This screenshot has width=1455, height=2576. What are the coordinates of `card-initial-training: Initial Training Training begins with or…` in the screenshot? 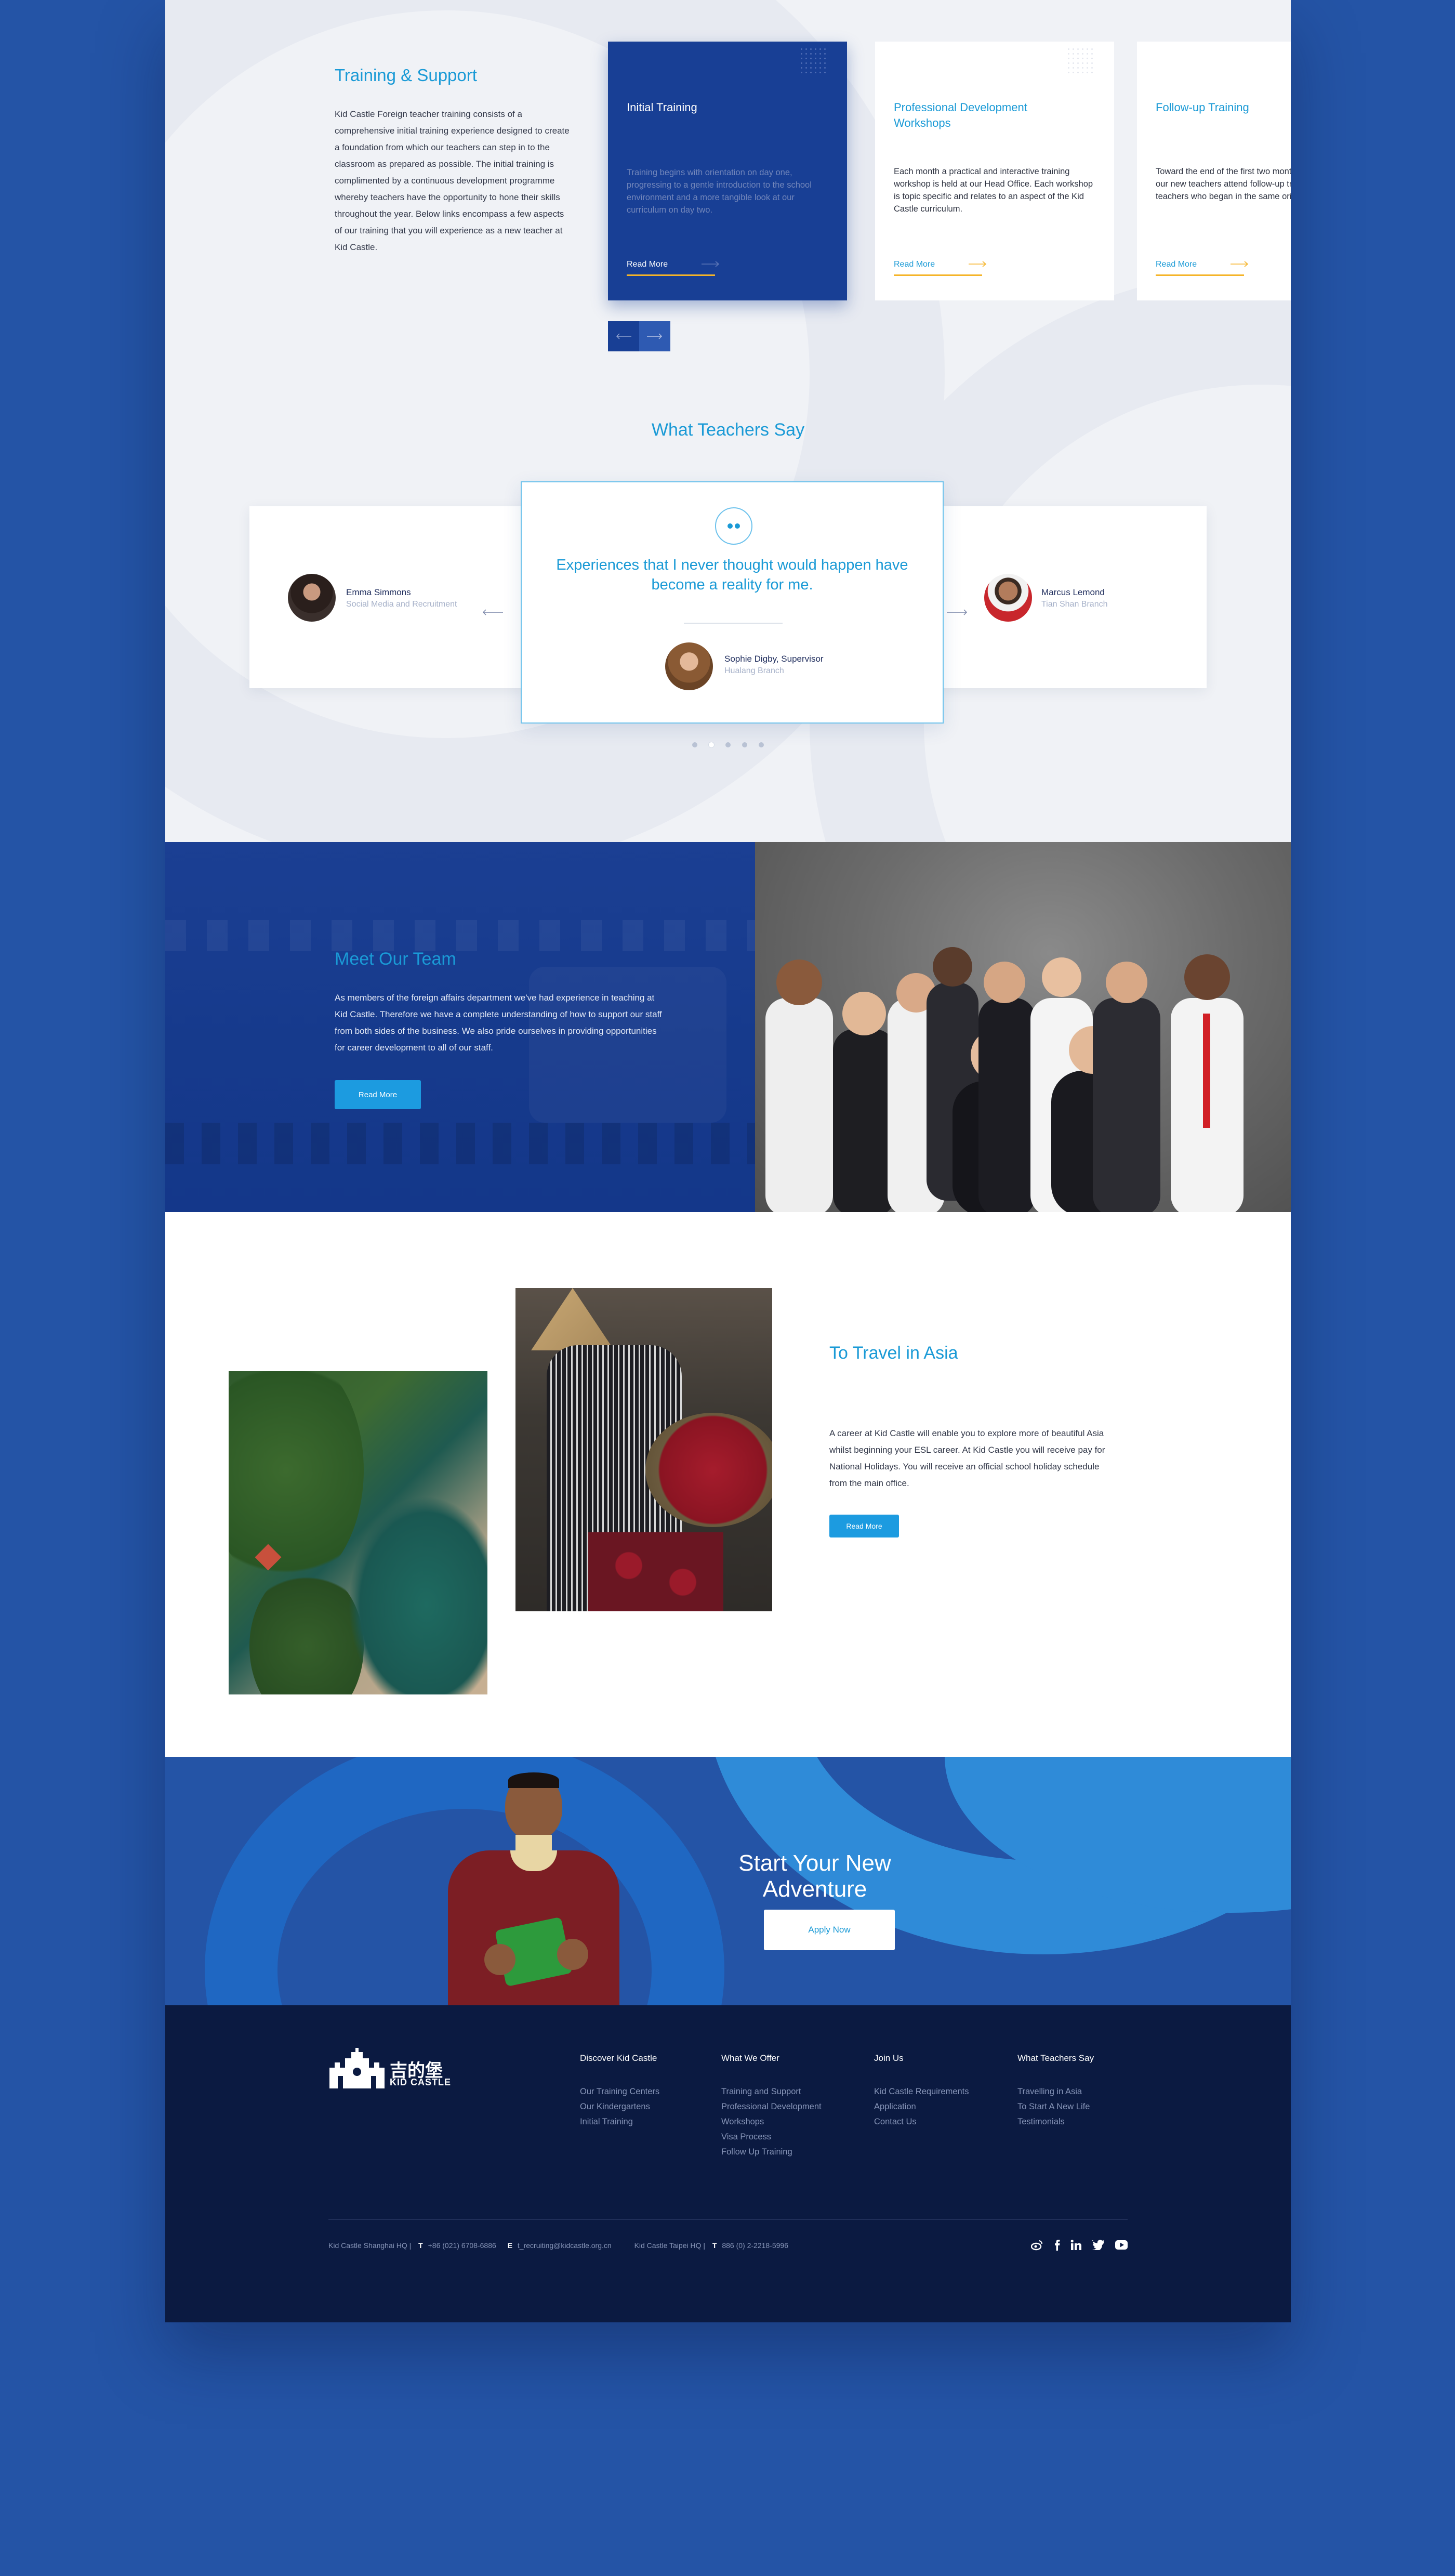 It's located at (728, 171).